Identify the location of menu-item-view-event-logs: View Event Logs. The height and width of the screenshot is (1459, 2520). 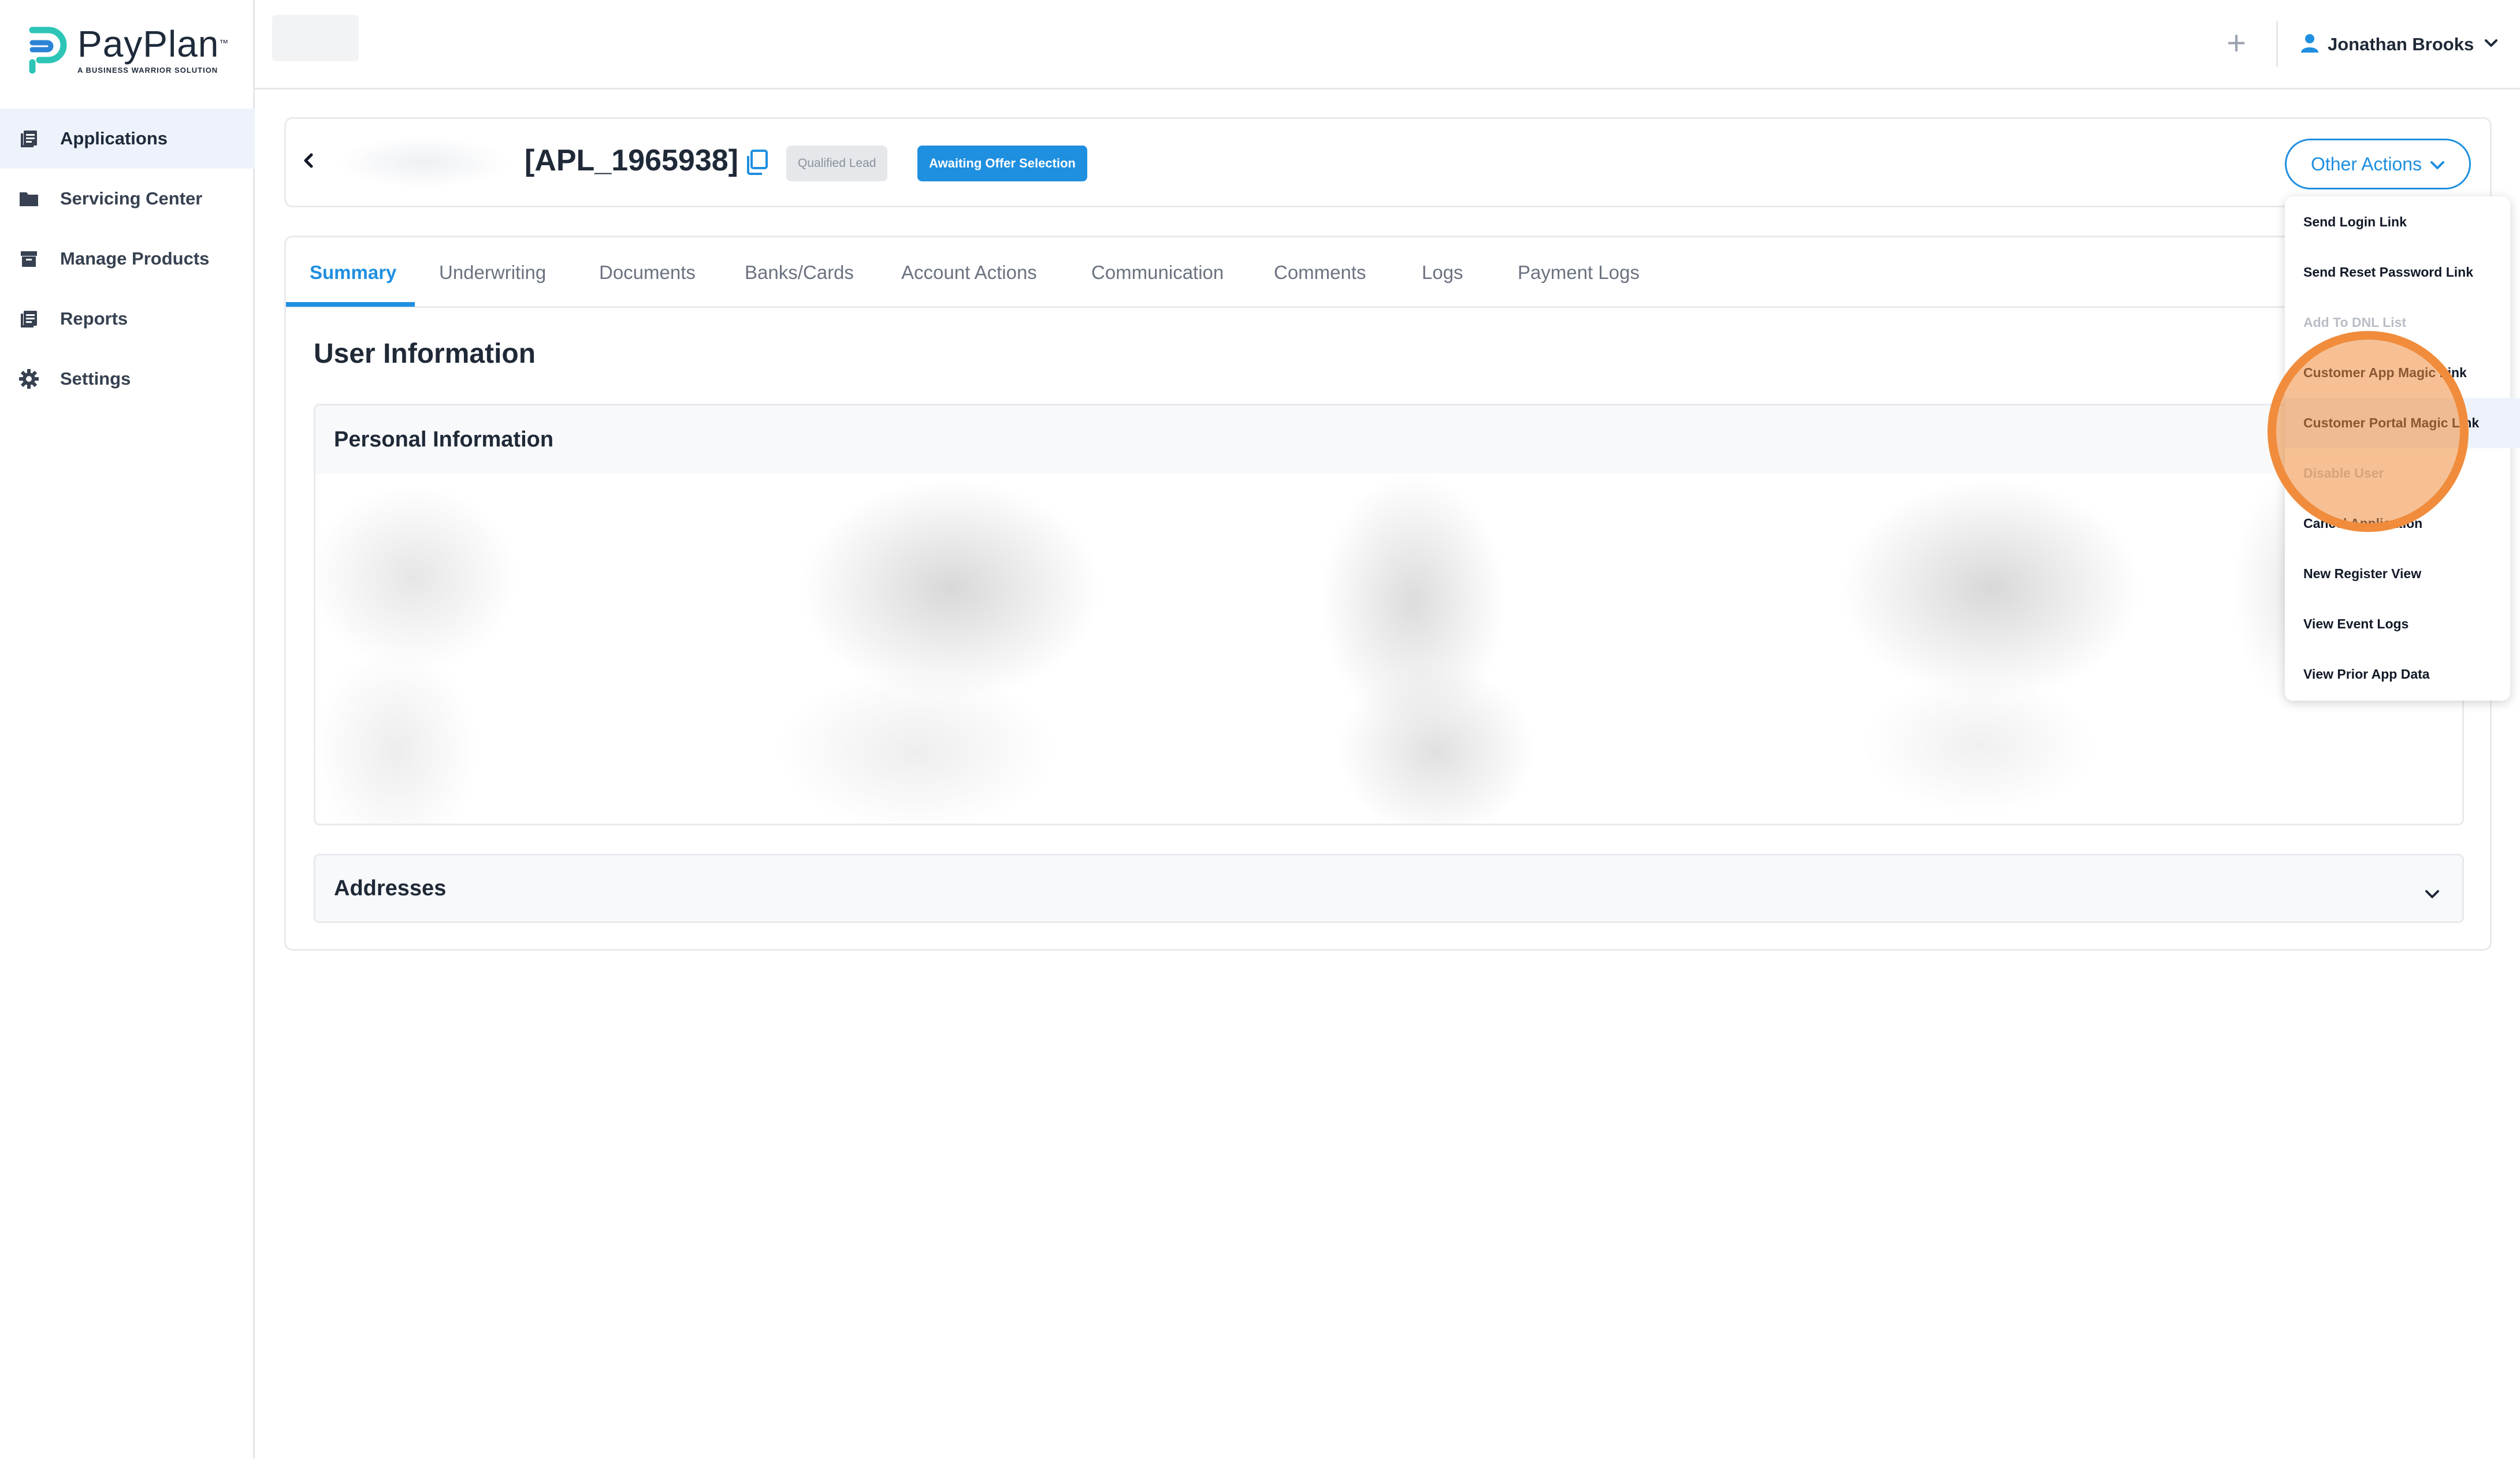
(2398, 624).